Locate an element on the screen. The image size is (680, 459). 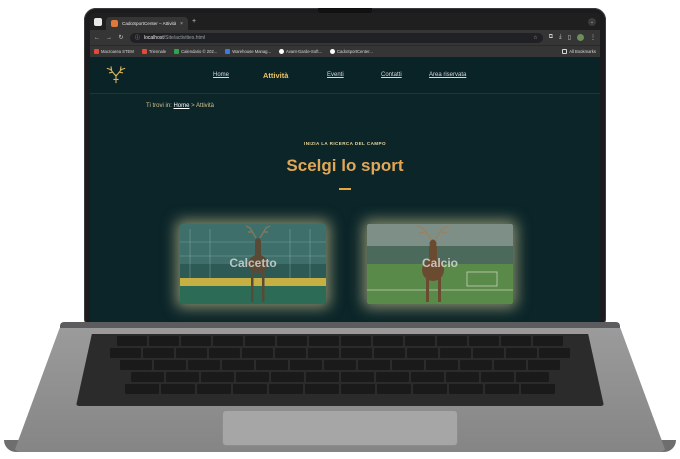
all-bookmarks-label: All Bookmarks is located at coordinates (582, 51).